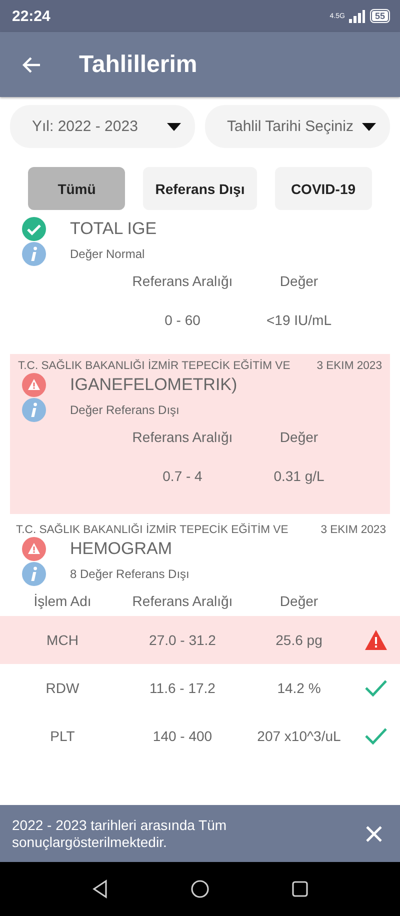 The width and height of the screenshot is (400, 916). I want to click on dropdown: Tahlil Tarihi Seçiniz, so click(297, 126).